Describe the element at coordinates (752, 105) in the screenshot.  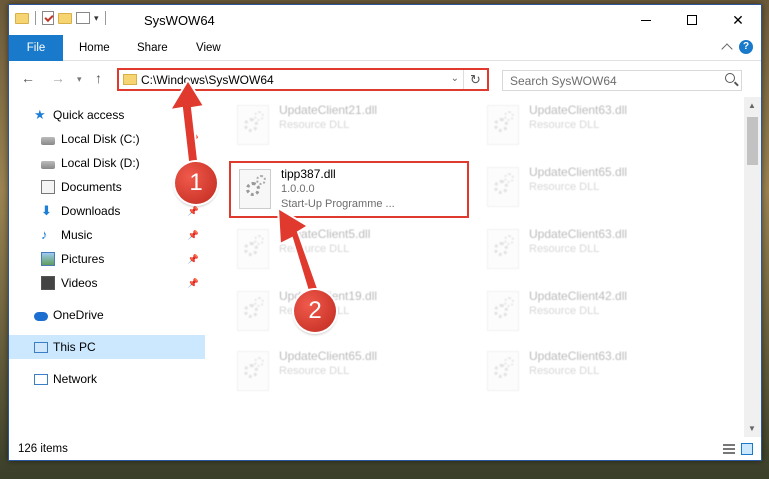
I see `scroll-up-arrow-icon: ▲` at that location.